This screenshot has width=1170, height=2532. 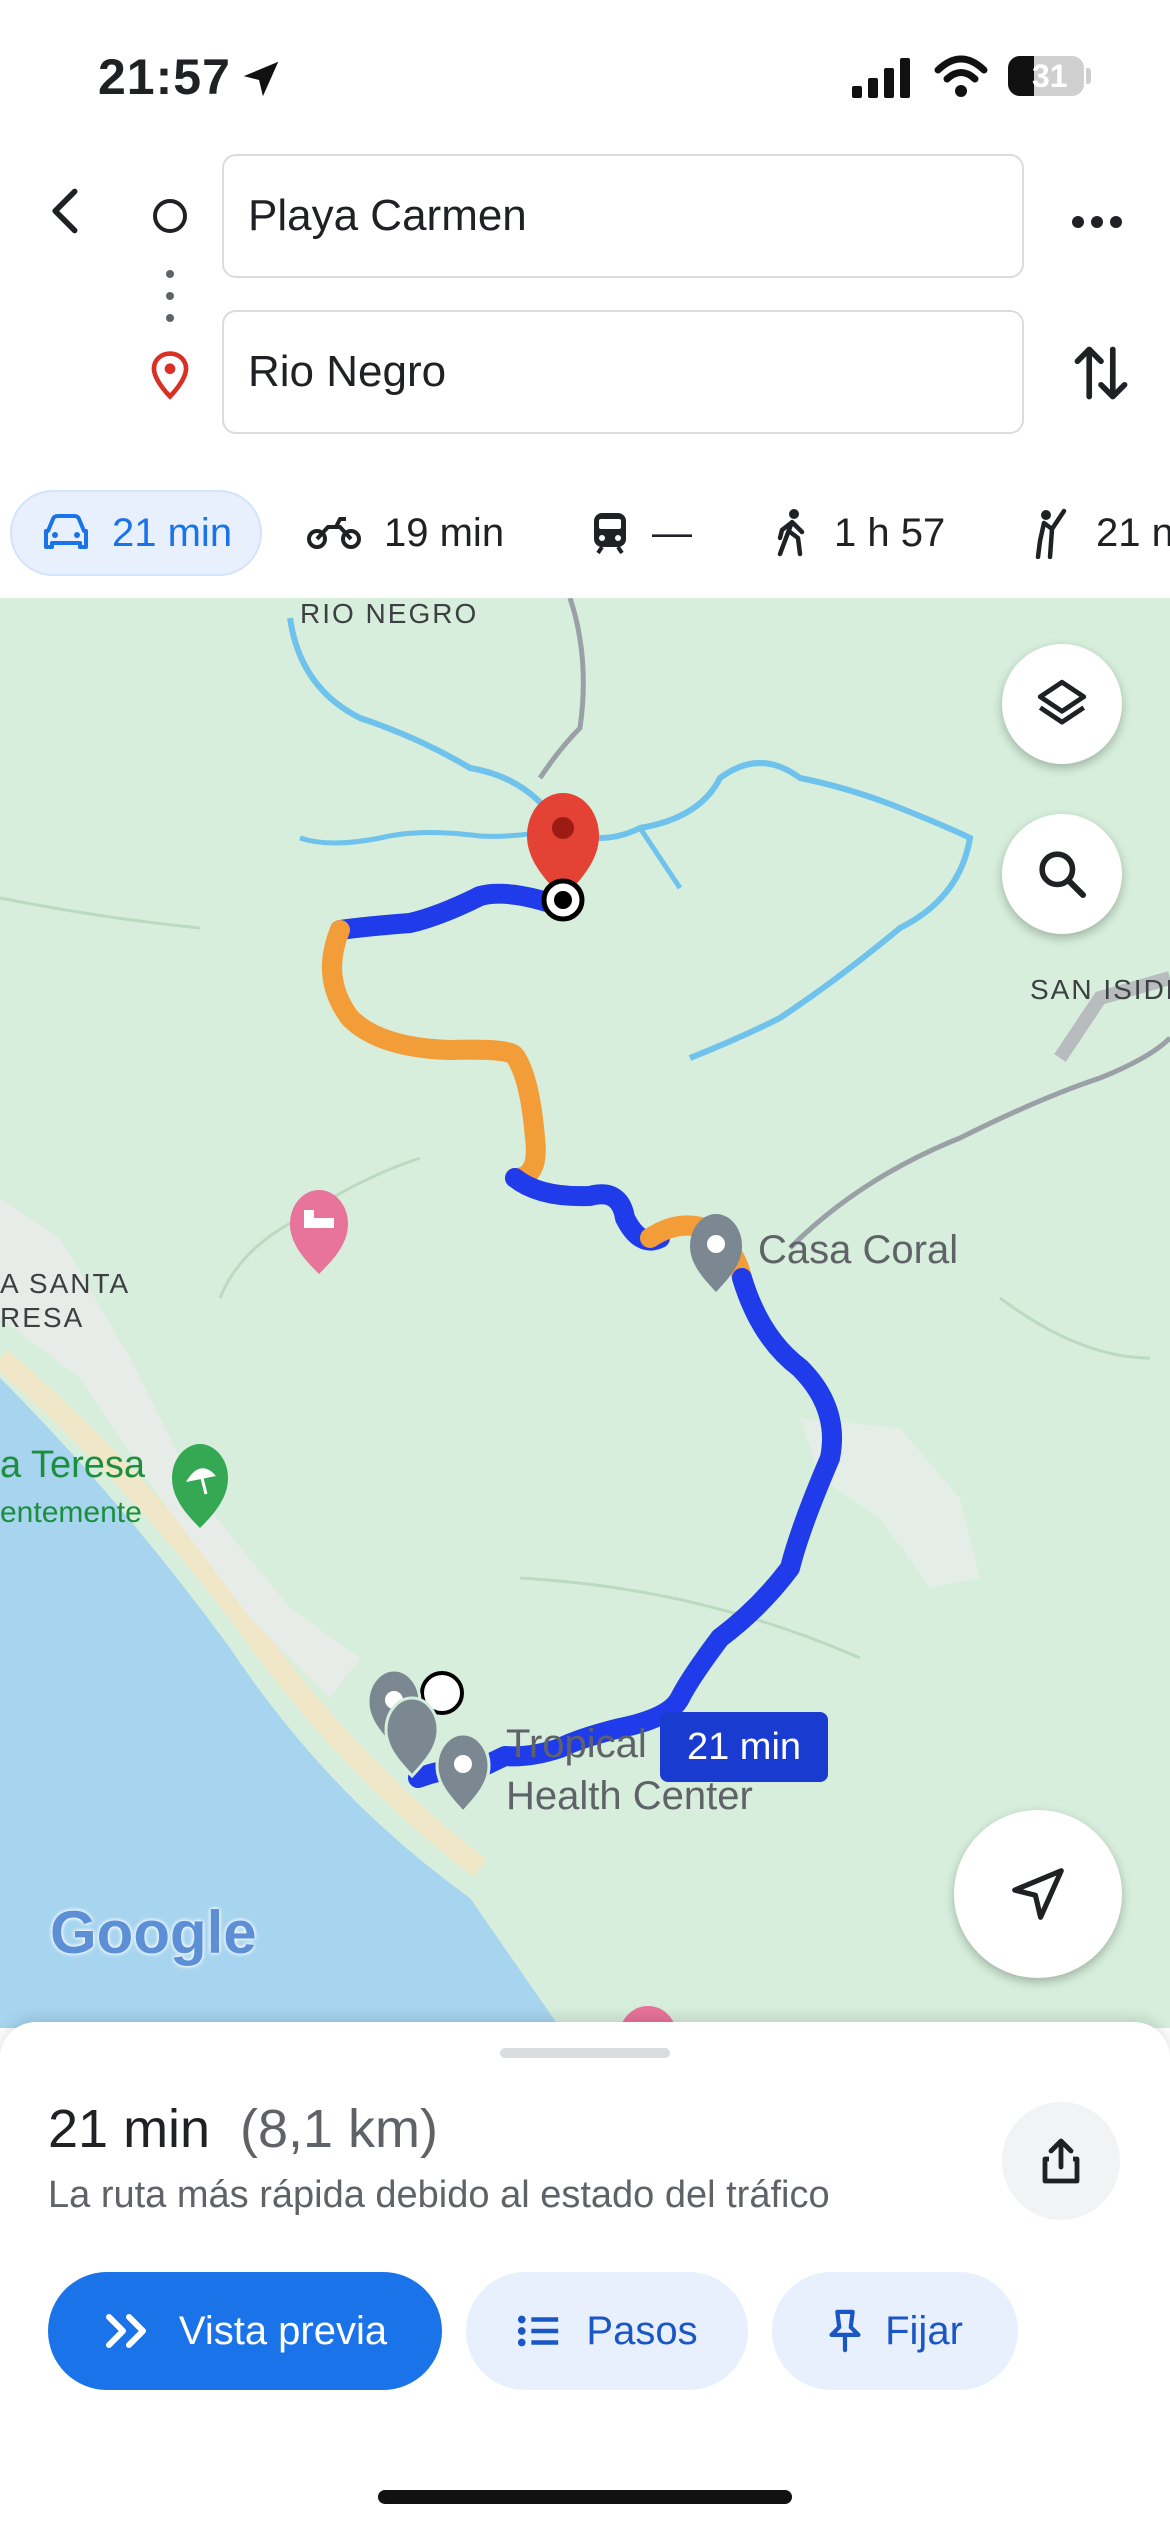 I want to click on google-logo: Google, so click(x=153, y=1932).